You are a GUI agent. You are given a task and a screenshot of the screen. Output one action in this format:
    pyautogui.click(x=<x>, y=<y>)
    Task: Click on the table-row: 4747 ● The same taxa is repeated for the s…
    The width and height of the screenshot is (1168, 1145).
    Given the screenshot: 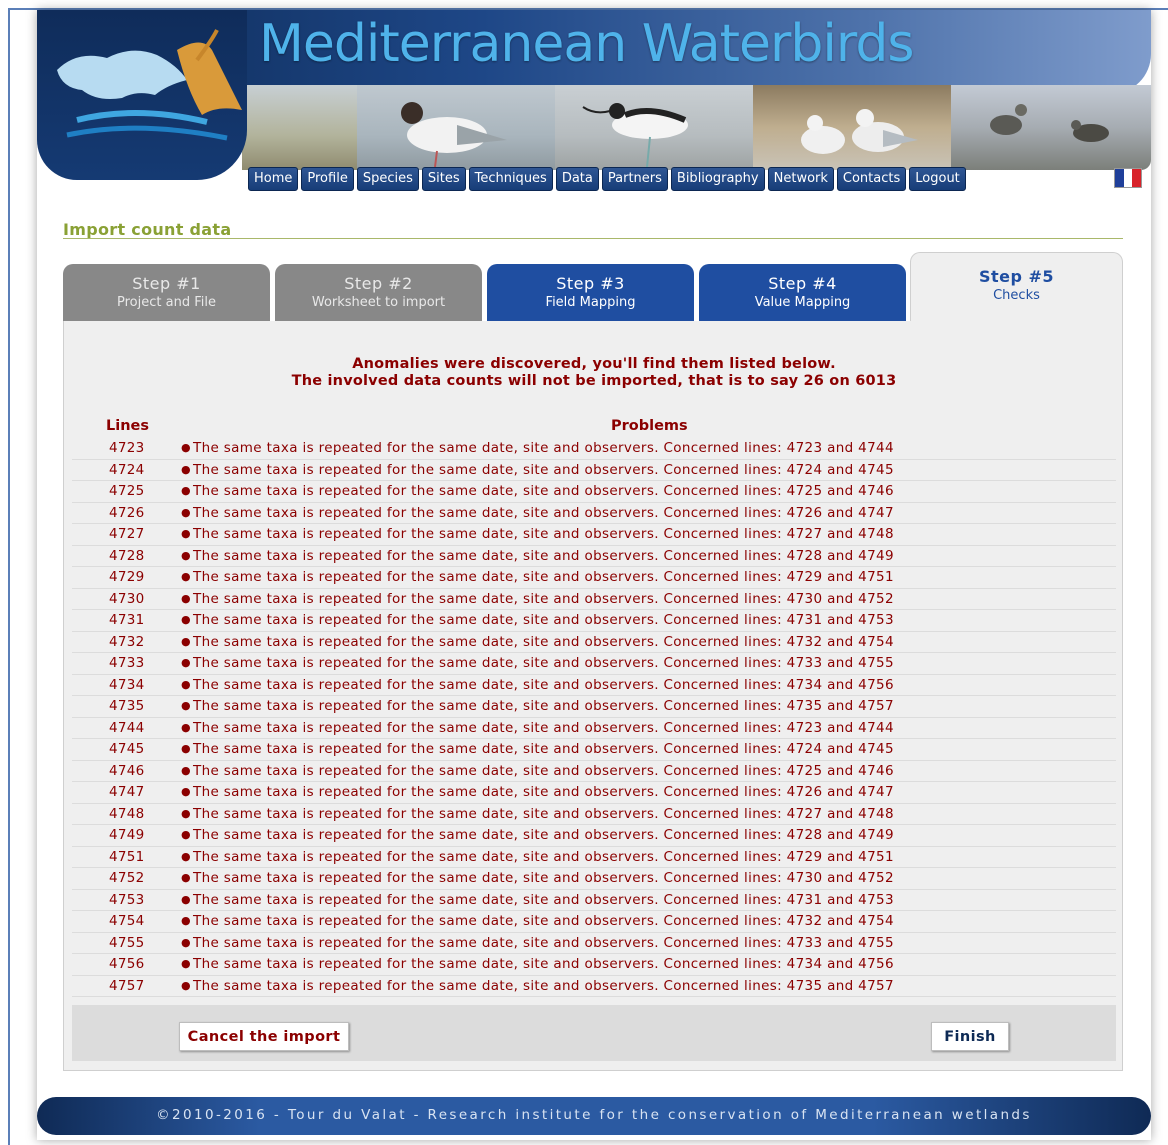 What is the action you would take?
    pyautogui.click(x=594, y=793)
    